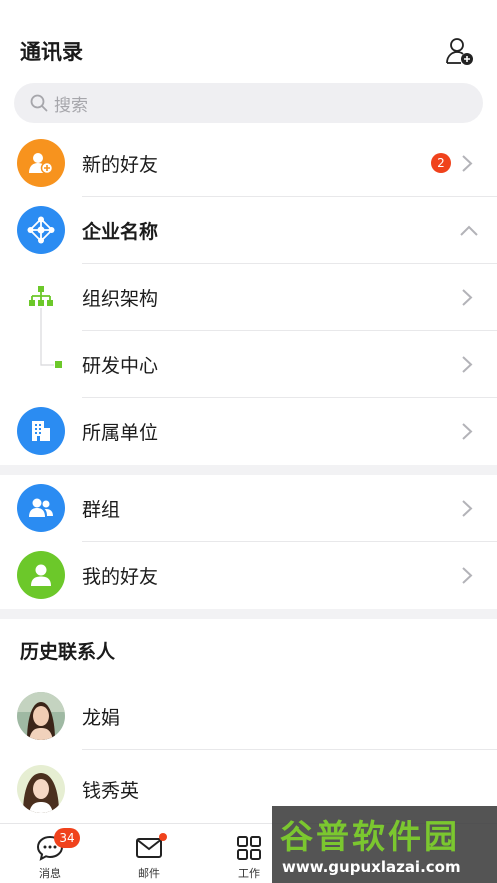 The height and width of the screenshot is (883, 497). I want to click on group-icon, so click(41, 508).